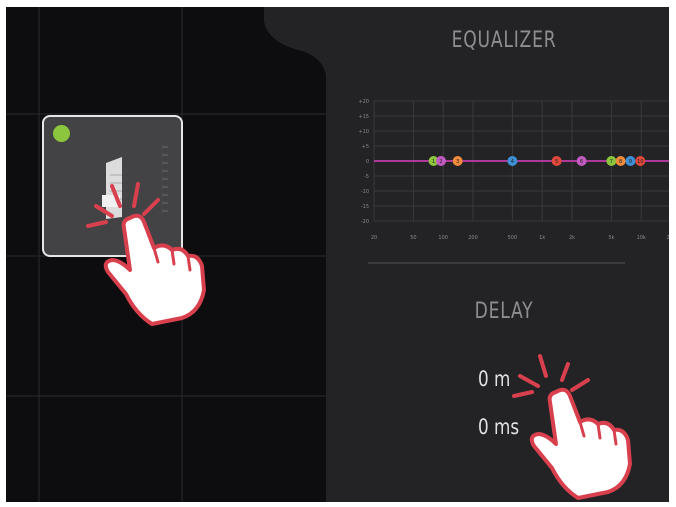  Describe the element at coordinates (542, 238) in the screenshot. I see `eq-x-tick-label: 1k` at that location.